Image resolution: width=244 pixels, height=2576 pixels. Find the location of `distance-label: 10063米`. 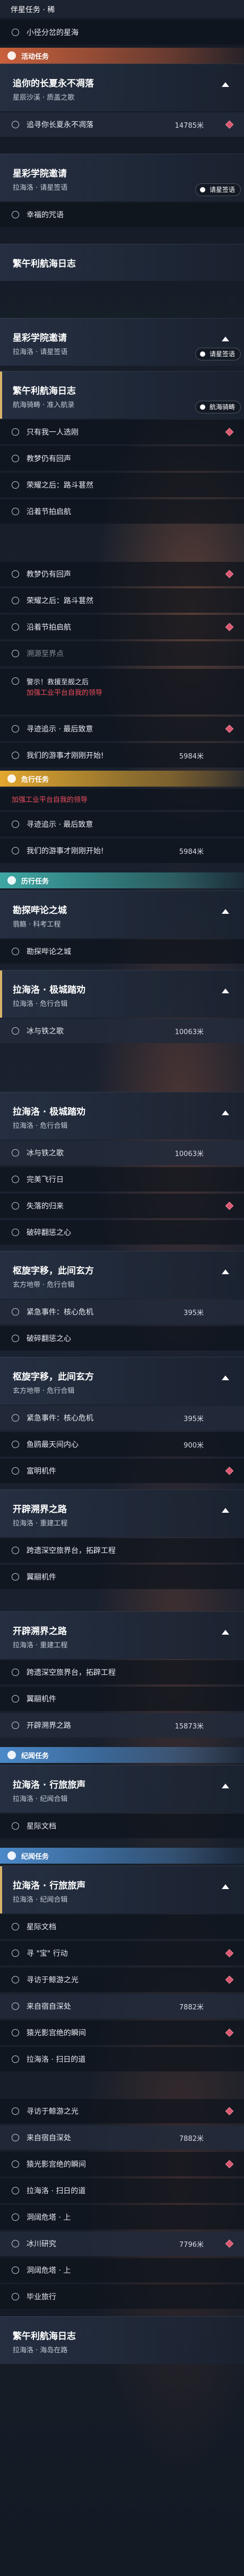

distance-label: 10063米 is located at coordinates (190, 1154).